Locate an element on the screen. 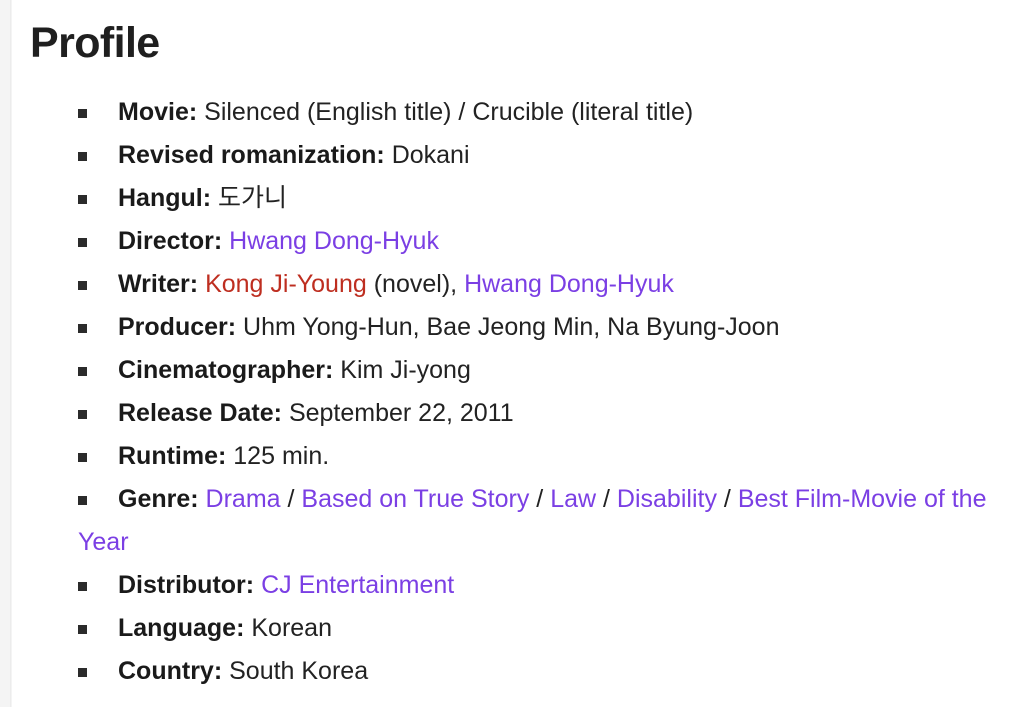 The width and height of the screenshot is (1024, 707). field-label-producer: Producer: is located at coordinates (177, 326).